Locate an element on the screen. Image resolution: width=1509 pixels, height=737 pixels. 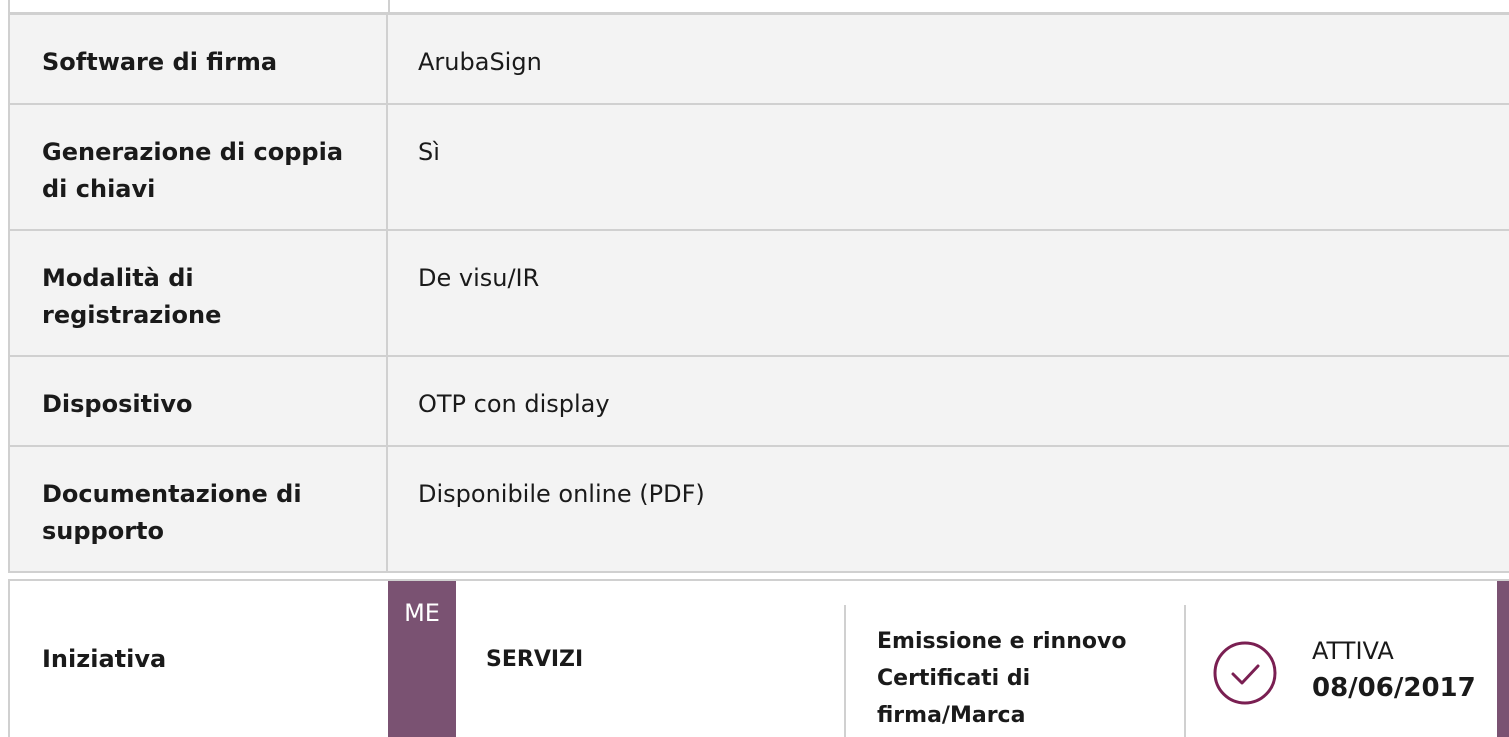
iniziativa-label: Iniziativa is located at coordinates (104, 659).